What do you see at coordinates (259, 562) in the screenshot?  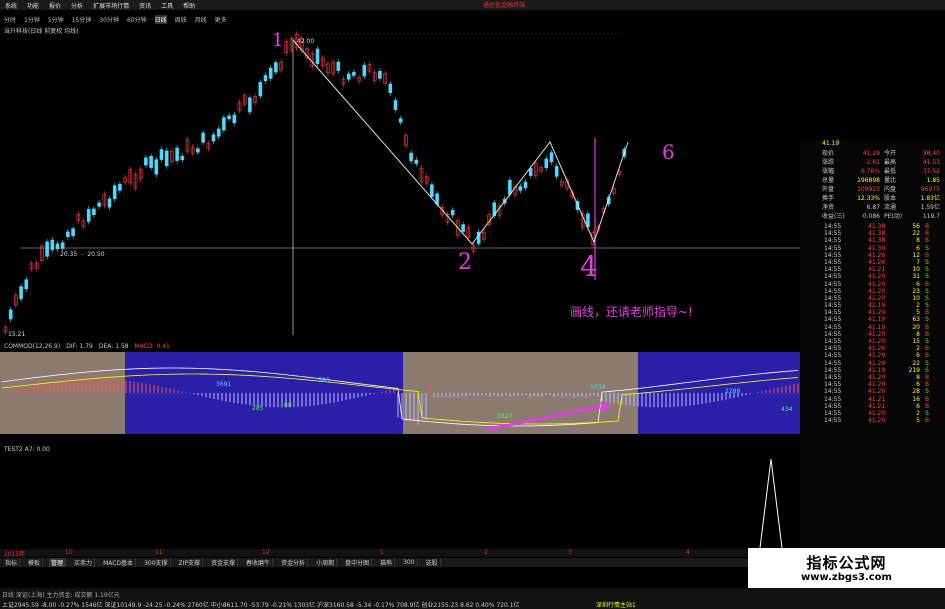 I see `indicator-tab: 春收磨牛` at bounding box center [259, 562].